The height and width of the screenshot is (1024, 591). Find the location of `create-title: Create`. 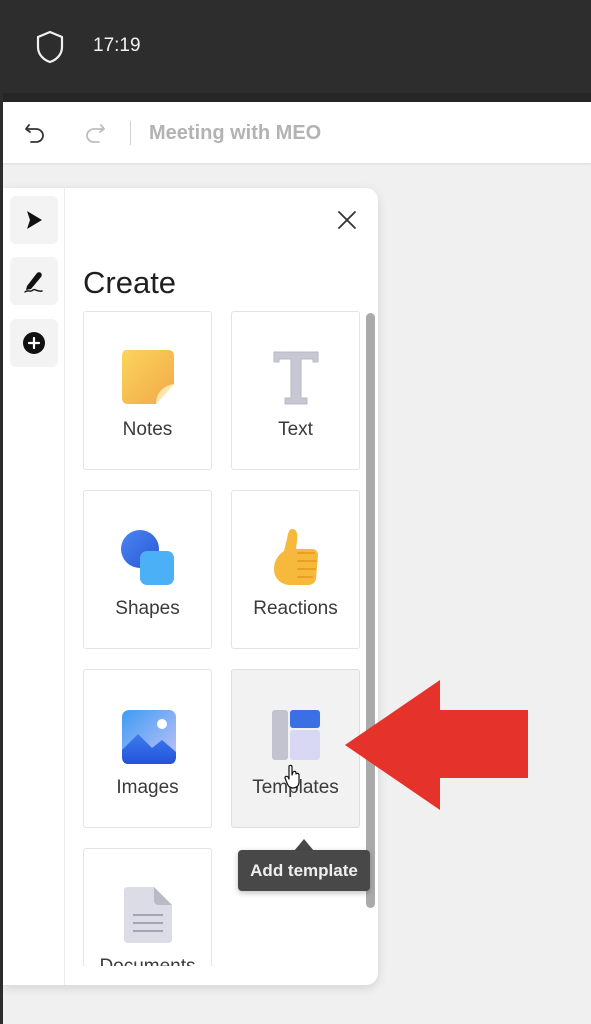

create-title: Create is located at coordinates (130, 282).